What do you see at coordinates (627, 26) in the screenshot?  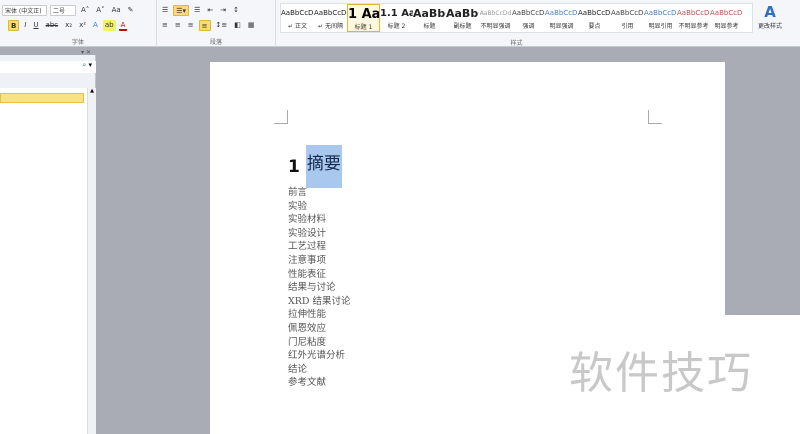 I see `style-label: 引用` at bounding box center [627, 26].